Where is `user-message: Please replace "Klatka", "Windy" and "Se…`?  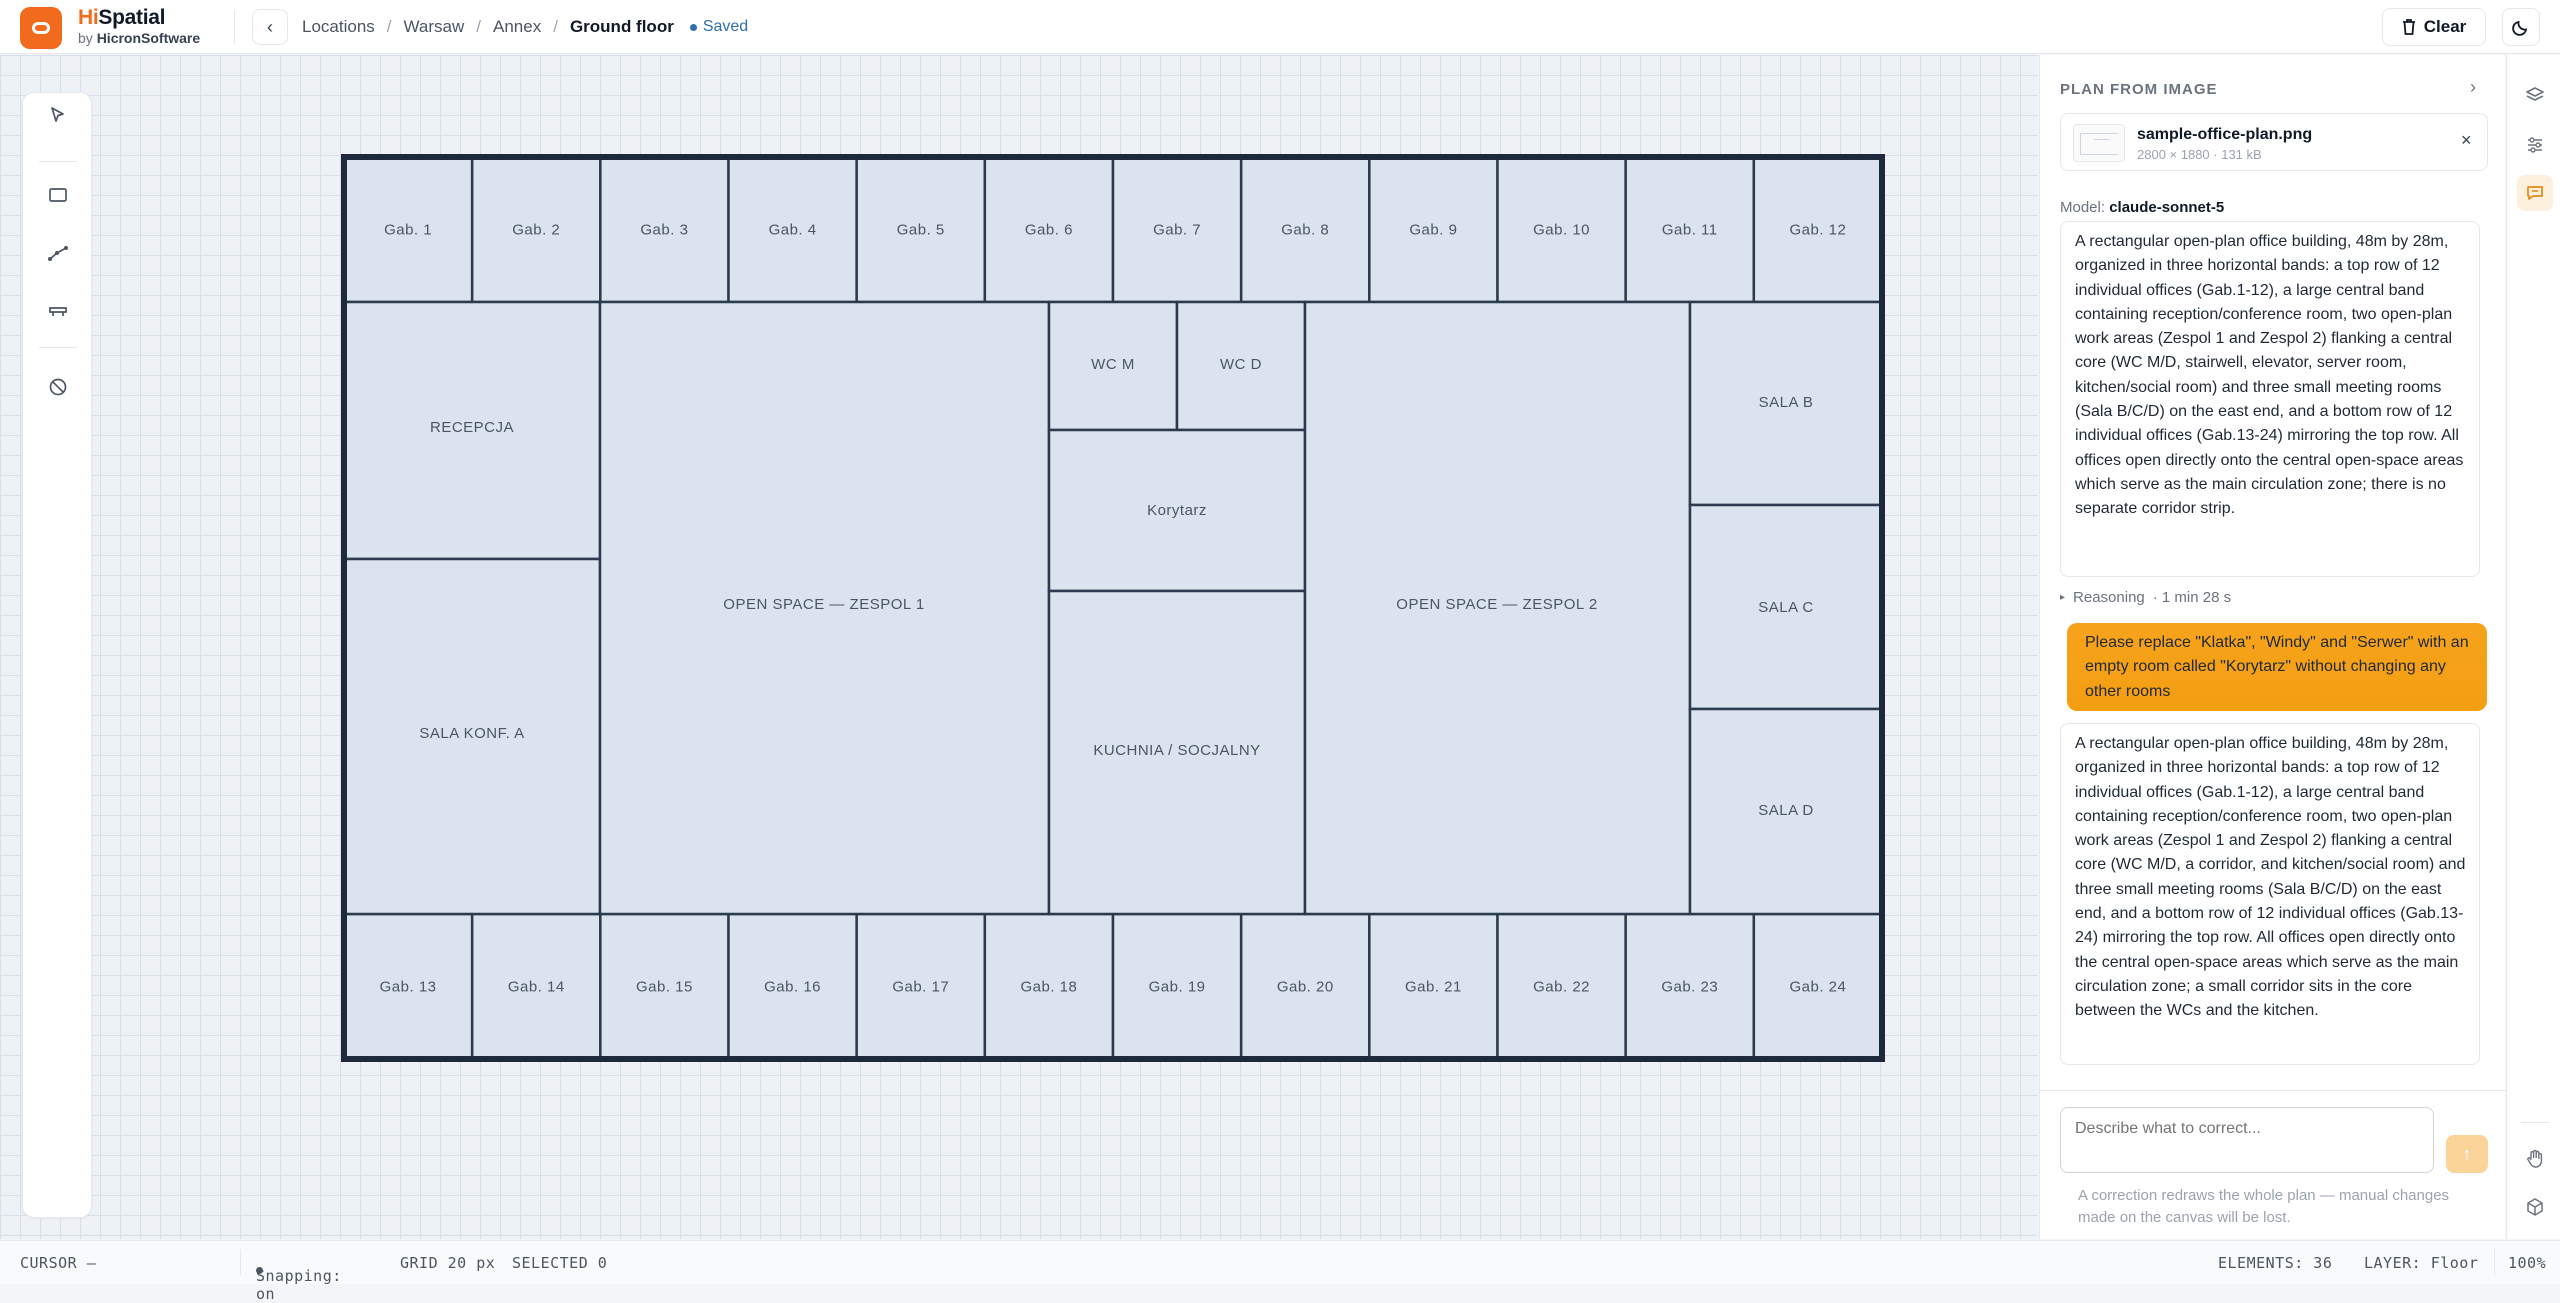 user-message: Please replace "Klatka", "Windy" and "Se… is located at coordinates (2277, 667).